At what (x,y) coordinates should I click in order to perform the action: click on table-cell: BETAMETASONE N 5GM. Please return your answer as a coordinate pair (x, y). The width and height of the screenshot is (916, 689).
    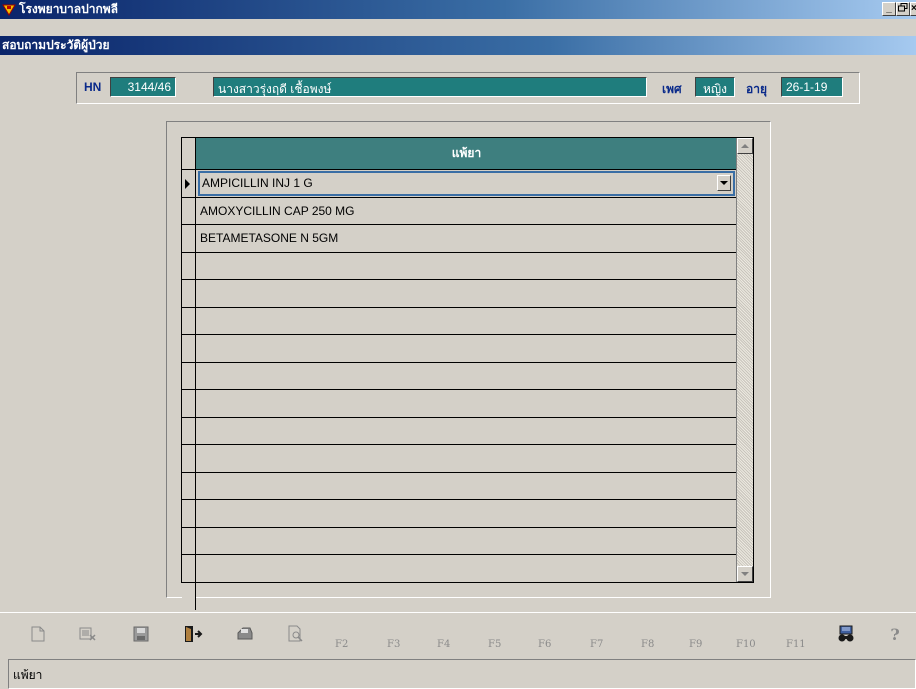
    Looking at the image, I should click on (466, 238).